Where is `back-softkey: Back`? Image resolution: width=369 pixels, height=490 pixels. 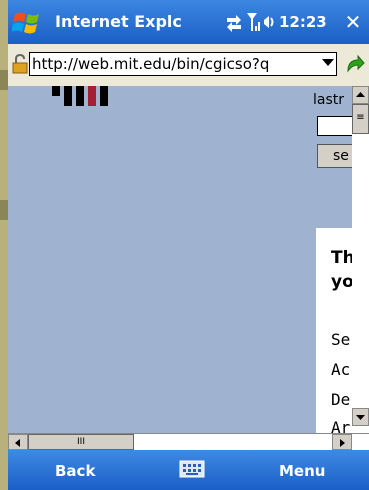 back-softkey: Back is located at coordinates (75, 471).